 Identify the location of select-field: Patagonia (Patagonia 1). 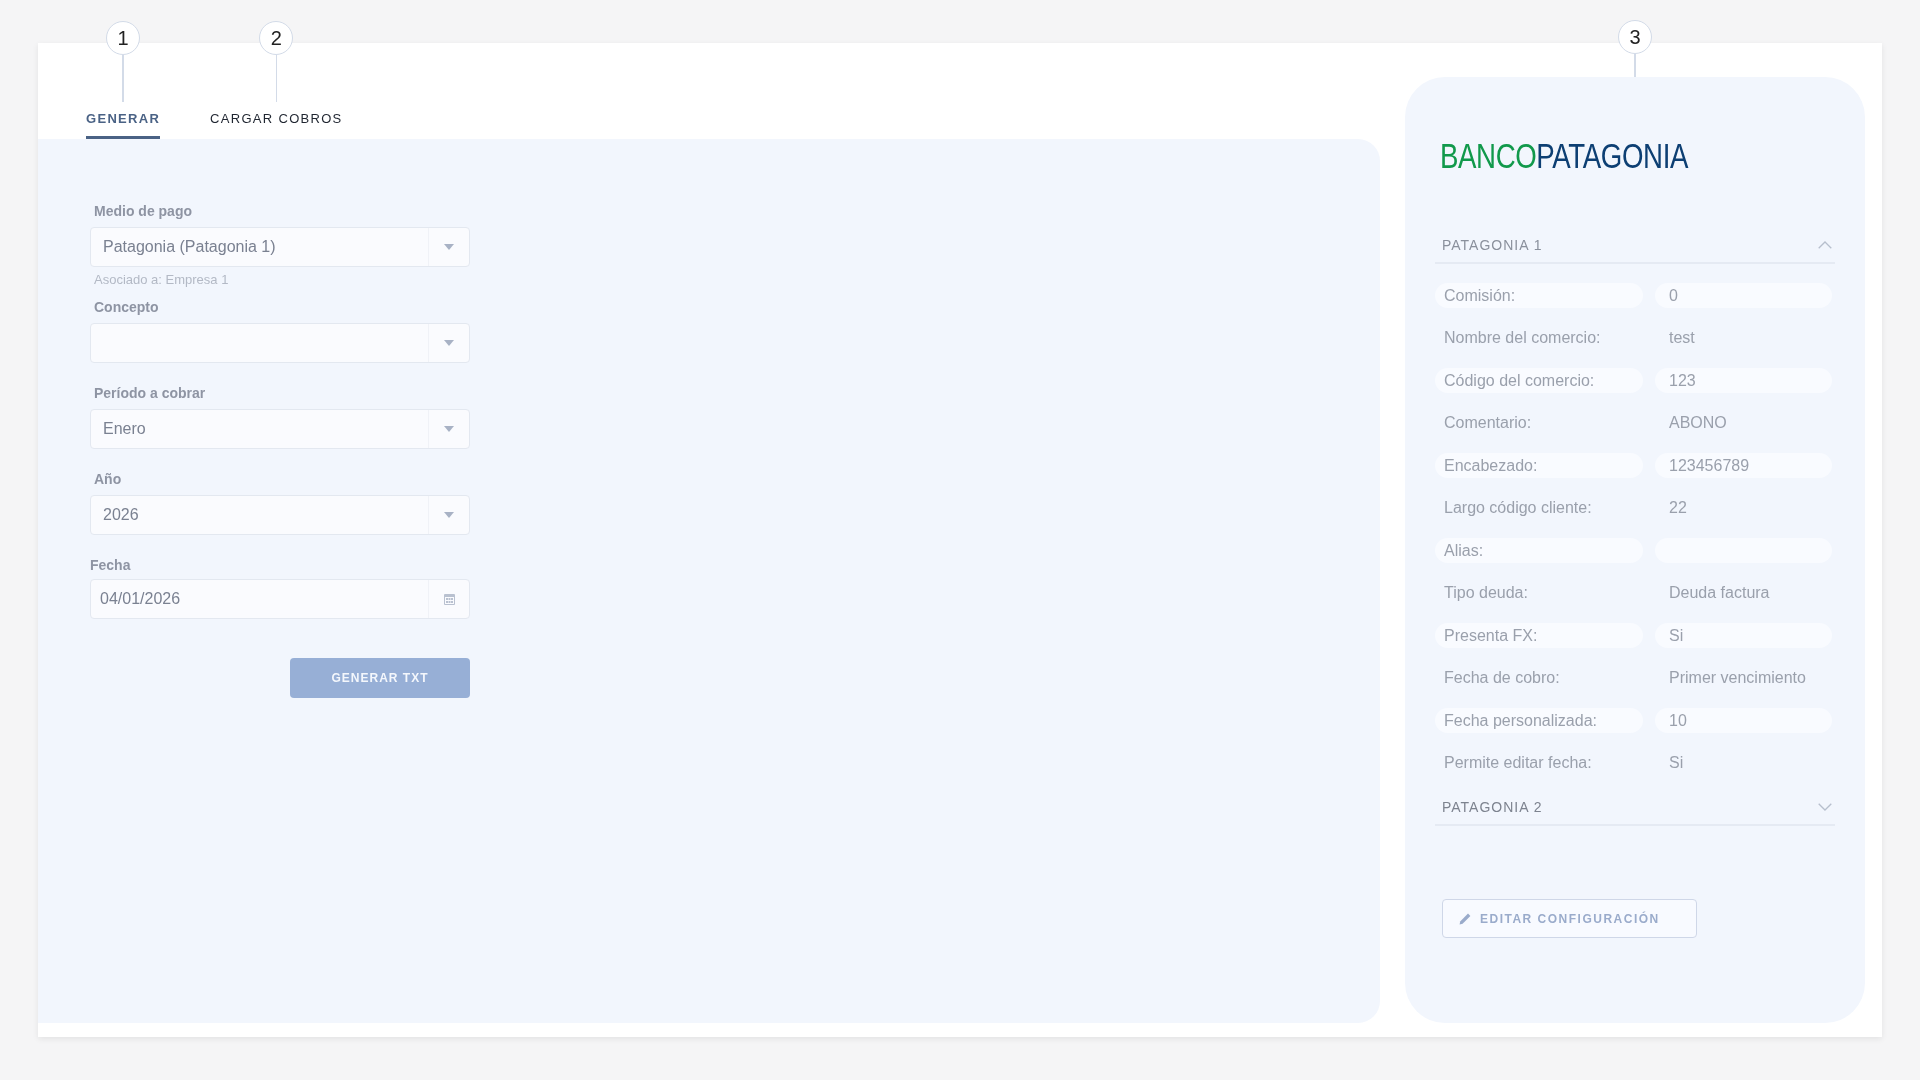
(280, 247).